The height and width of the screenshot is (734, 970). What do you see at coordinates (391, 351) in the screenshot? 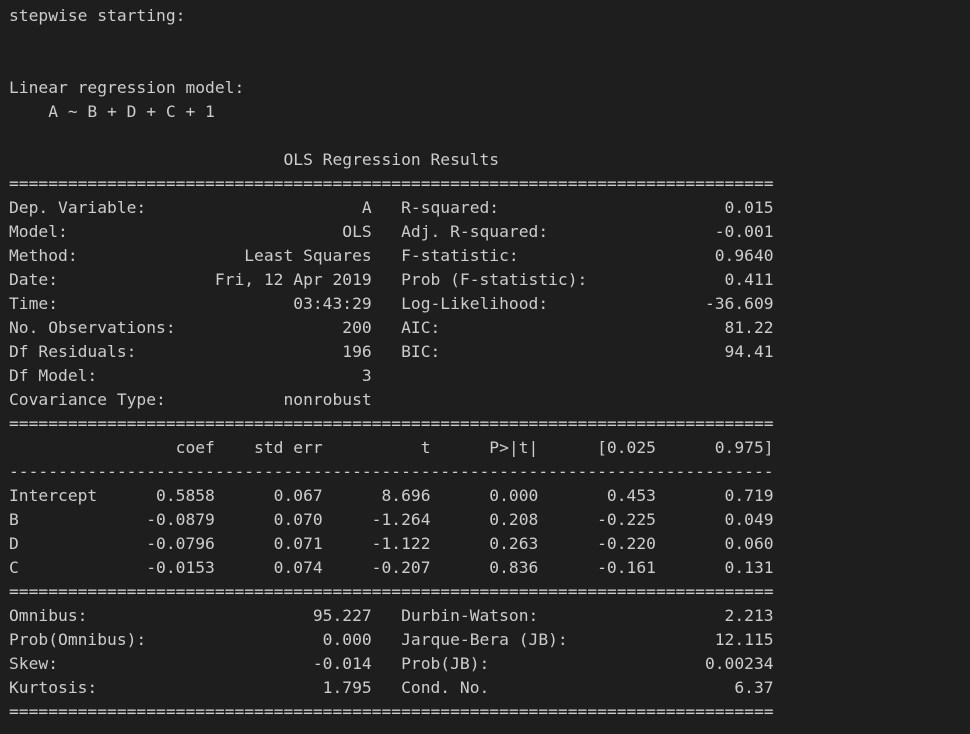
I see `console-line: Df Residuals: 196 BIC: 94.41` at bounding box center [391, 351].